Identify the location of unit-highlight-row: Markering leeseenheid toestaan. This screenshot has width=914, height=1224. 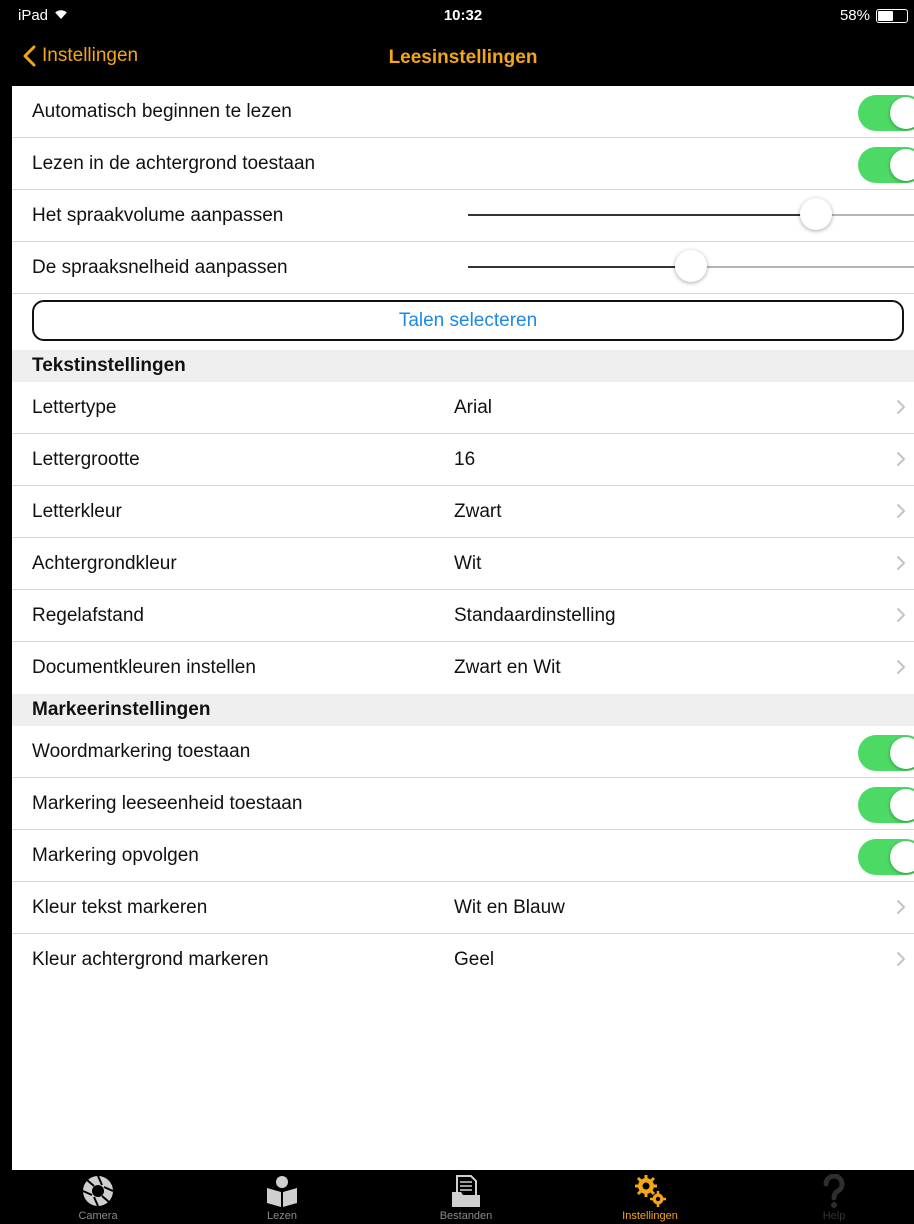
(463, 804).